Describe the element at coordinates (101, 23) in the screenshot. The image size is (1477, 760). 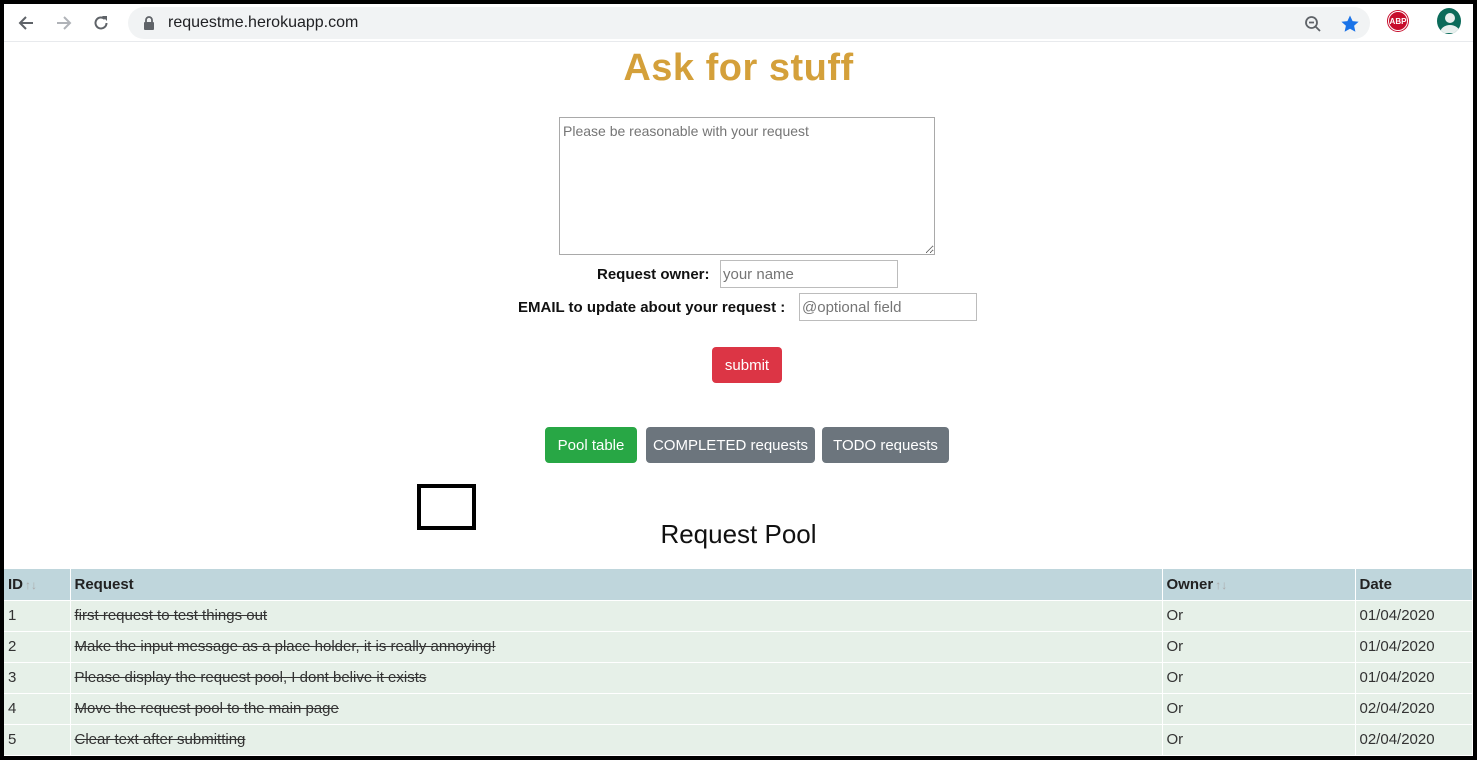
I see `reload-icon` at that location.